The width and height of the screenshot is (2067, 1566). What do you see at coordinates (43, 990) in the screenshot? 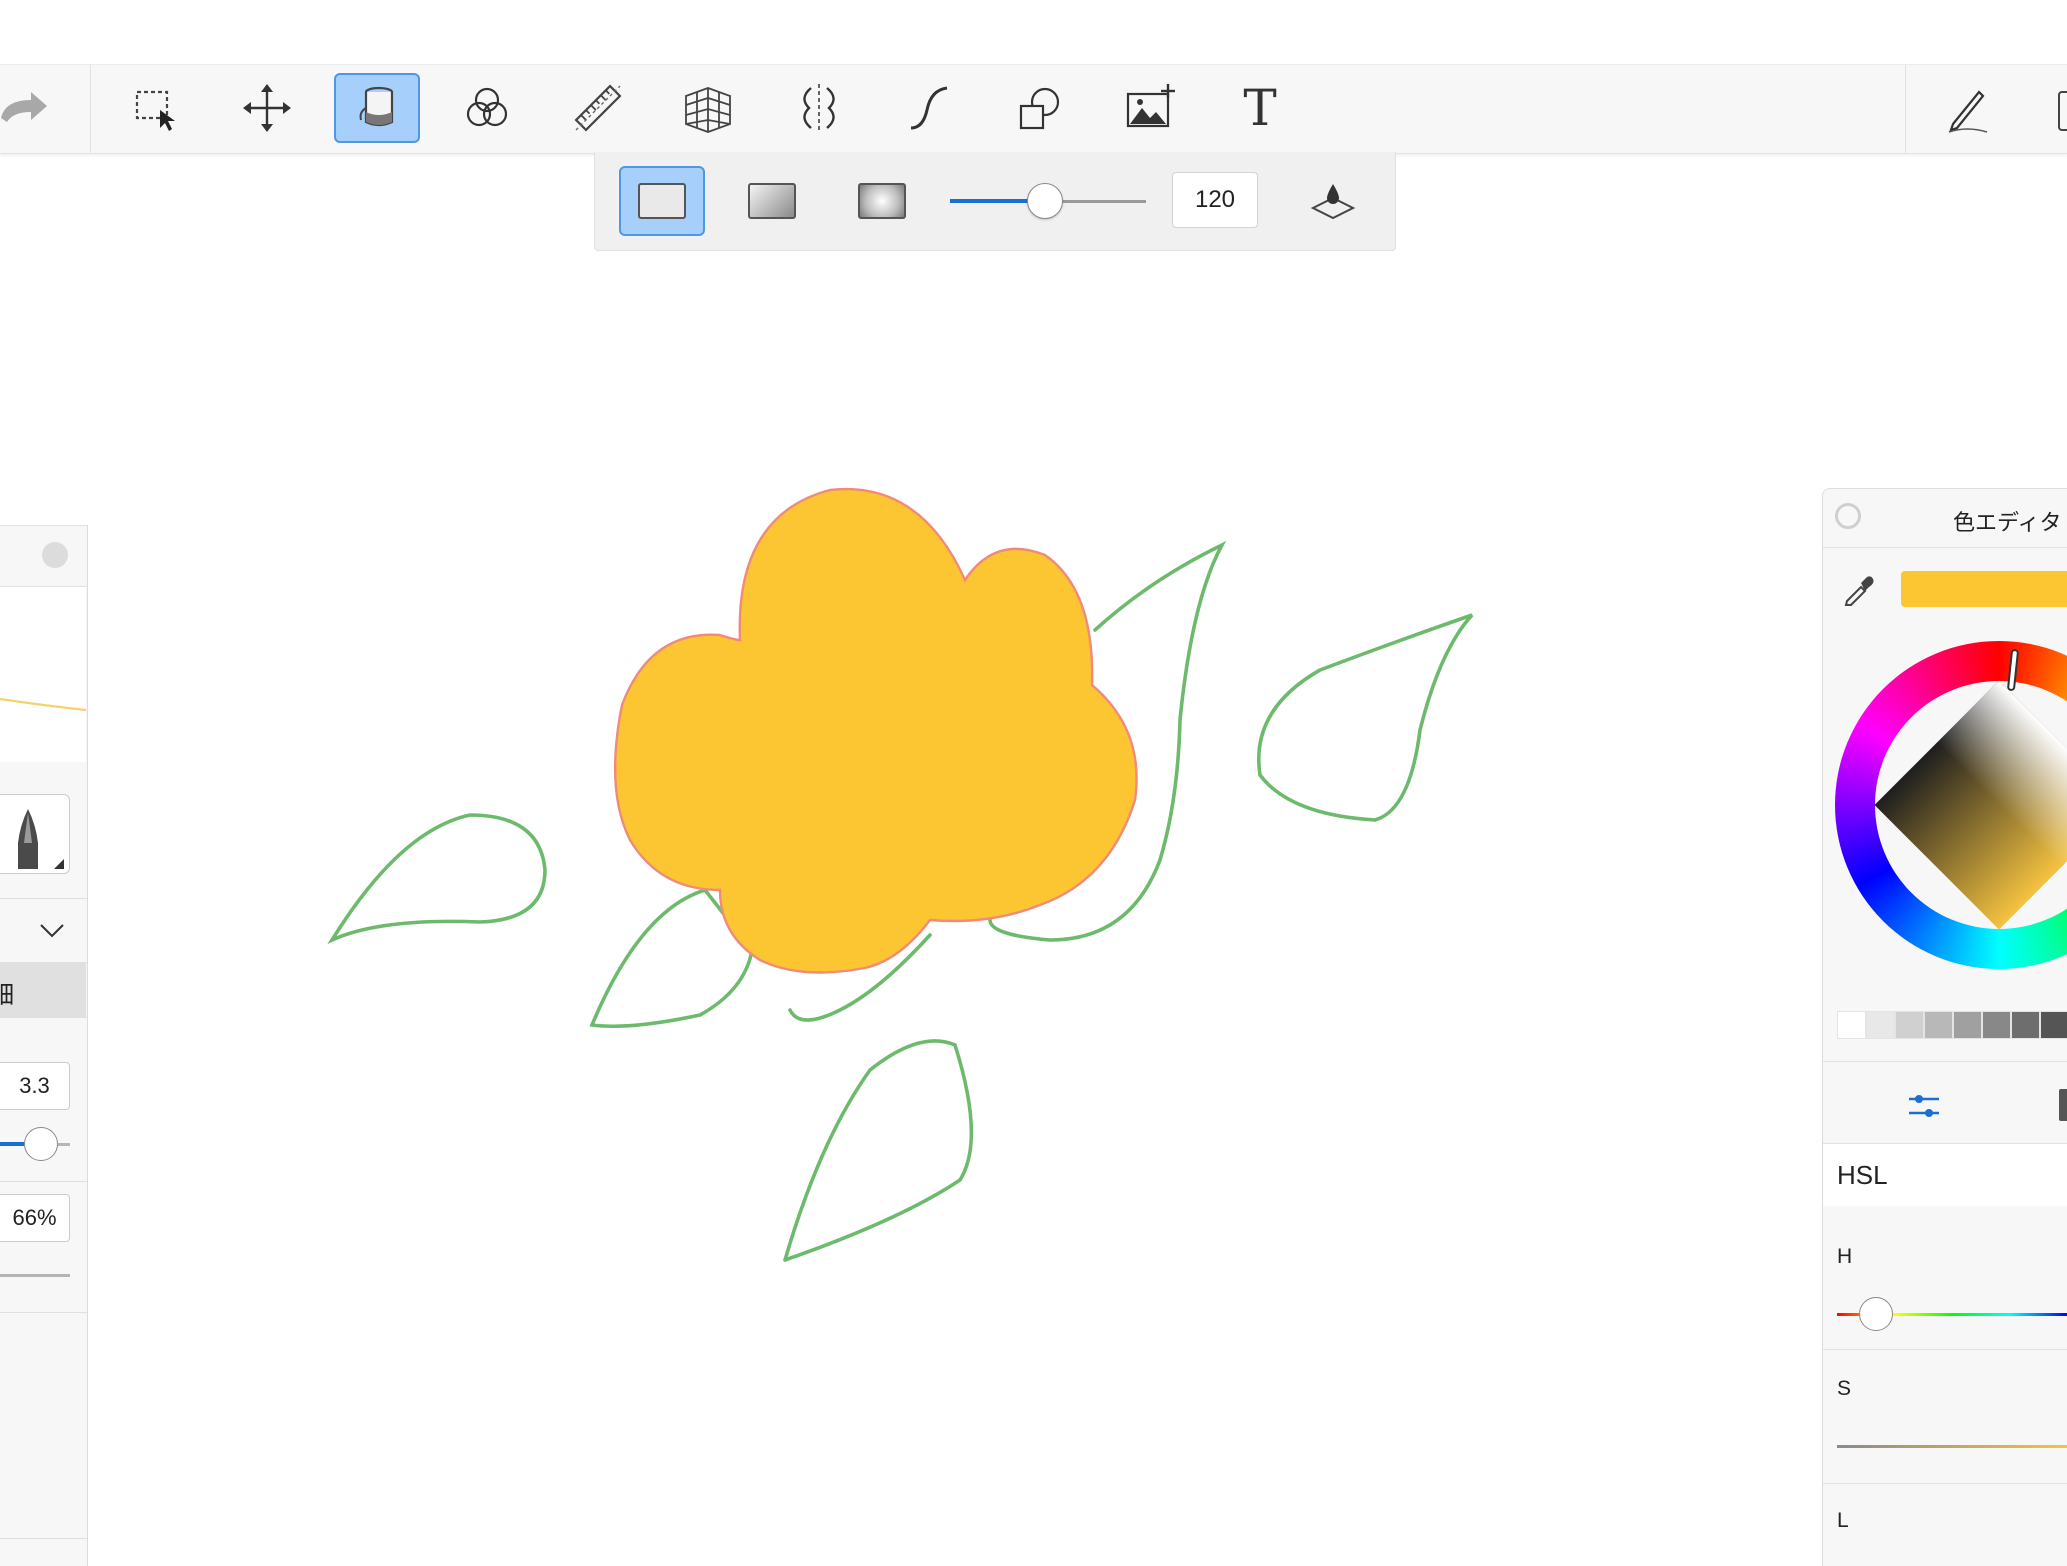
I see `brush-detail-tab: 細` at bounding box center [43, 990].